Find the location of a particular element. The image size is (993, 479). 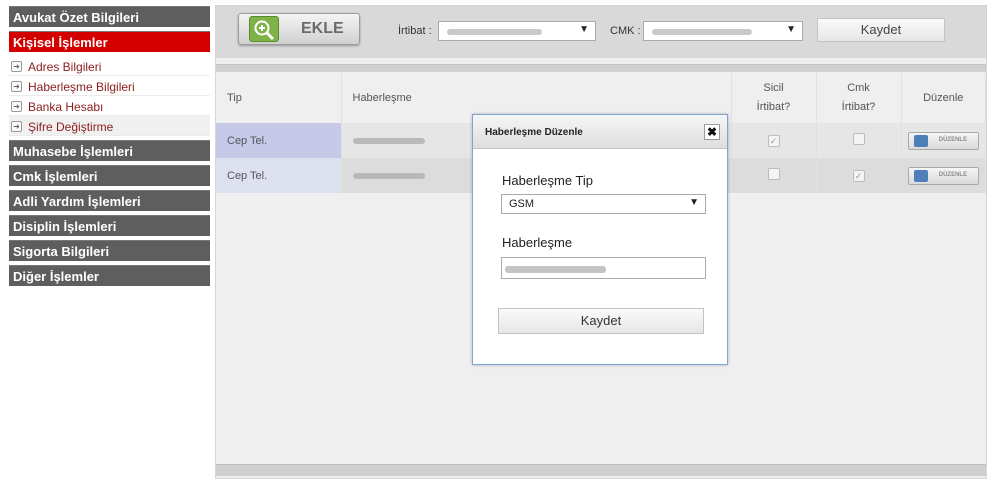

col-cmk-line2: İrtibat? is located at coordinates (858, 107).